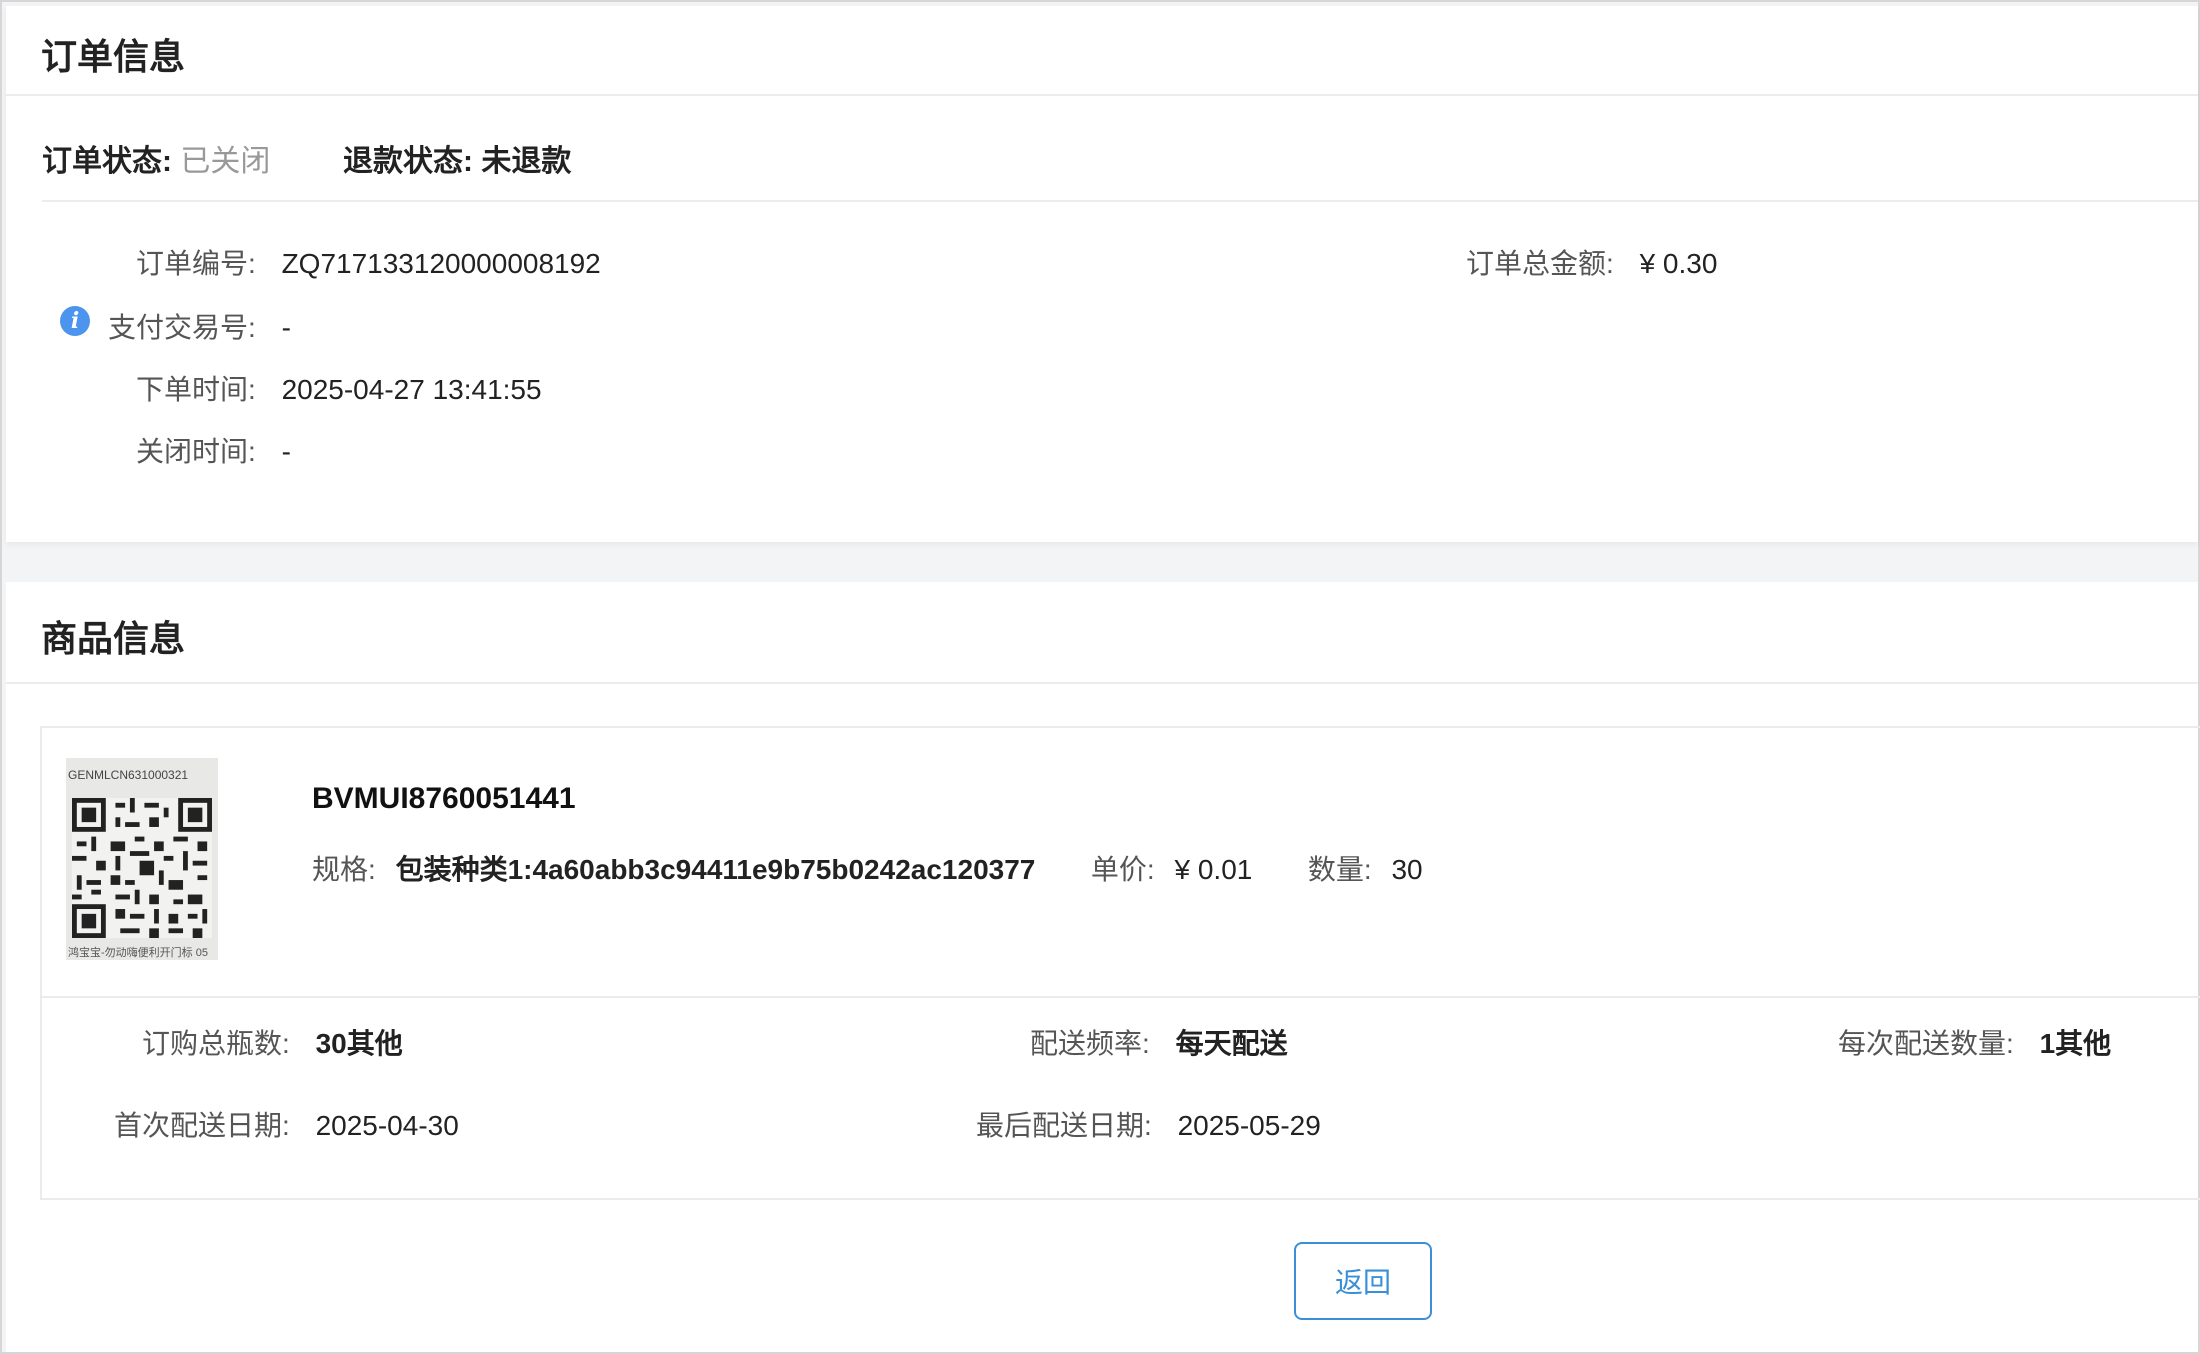 The height and width of the screenshot is (1354, 2200). What do you see at coordinates (359, 1043) in the screenshot?
I see `total-bottles-value: 30其他` at bounding box center [359, 1043].